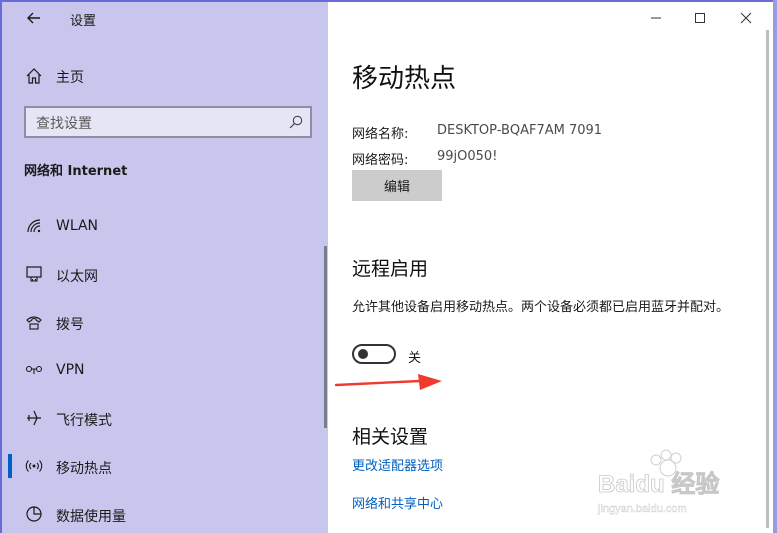  I want to click on close-button, so click(746, 18).